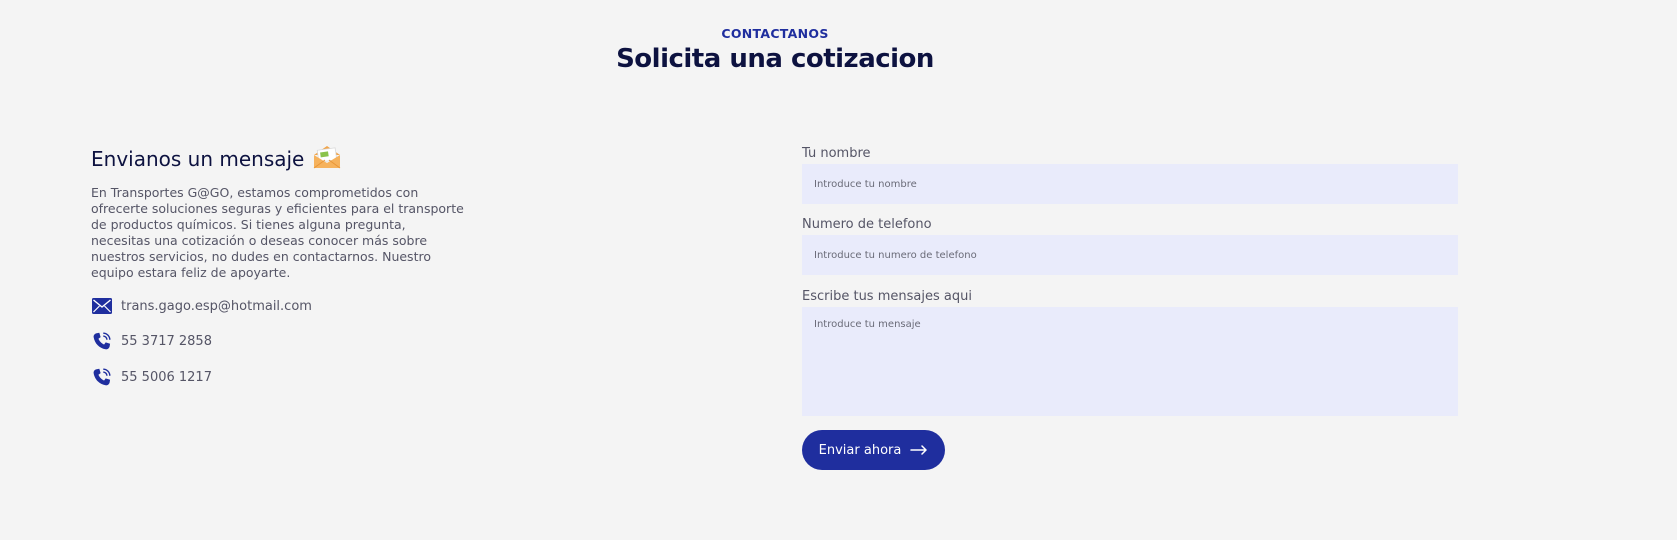 This screenshot has width=1677, height=540. Describe the element at coordinates (166, 377) in the screenshot. I see `phone-link-2: 55 5006 1217` at that location.